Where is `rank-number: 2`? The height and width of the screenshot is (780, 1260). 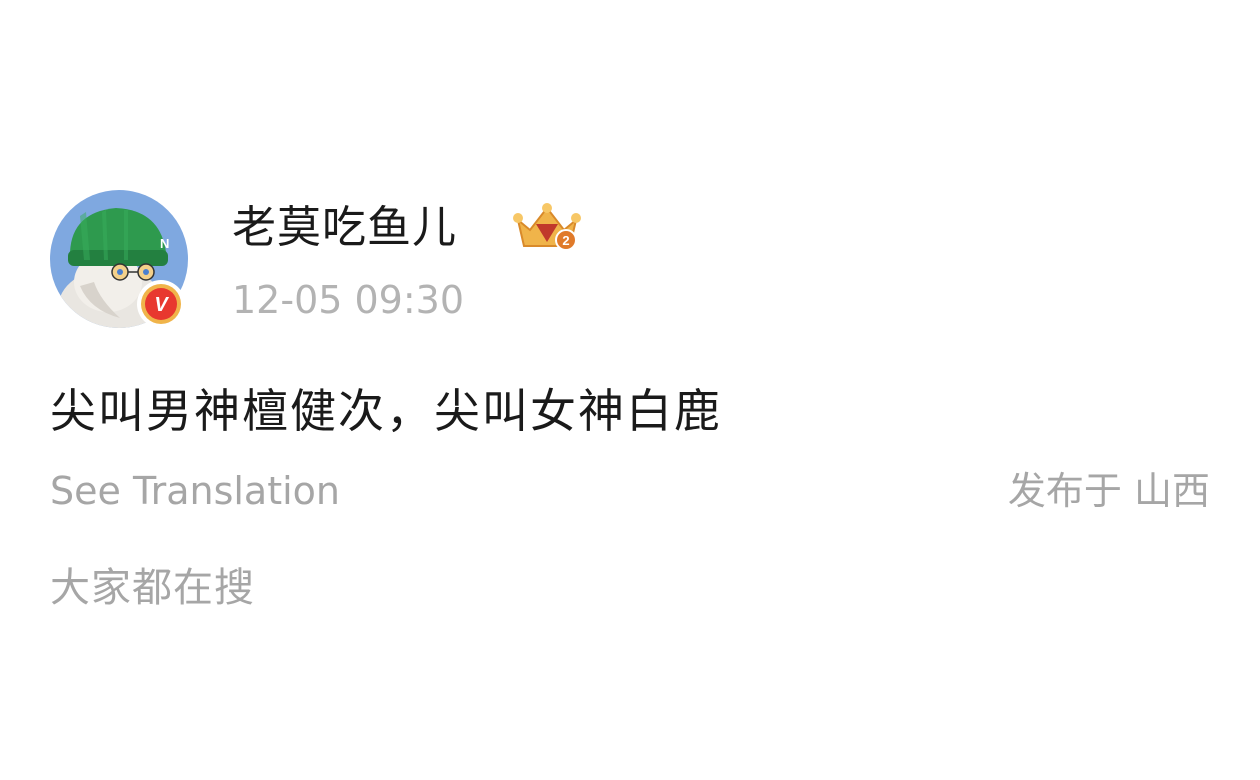
rank-number: 2 is located at coordinates (565, 240).